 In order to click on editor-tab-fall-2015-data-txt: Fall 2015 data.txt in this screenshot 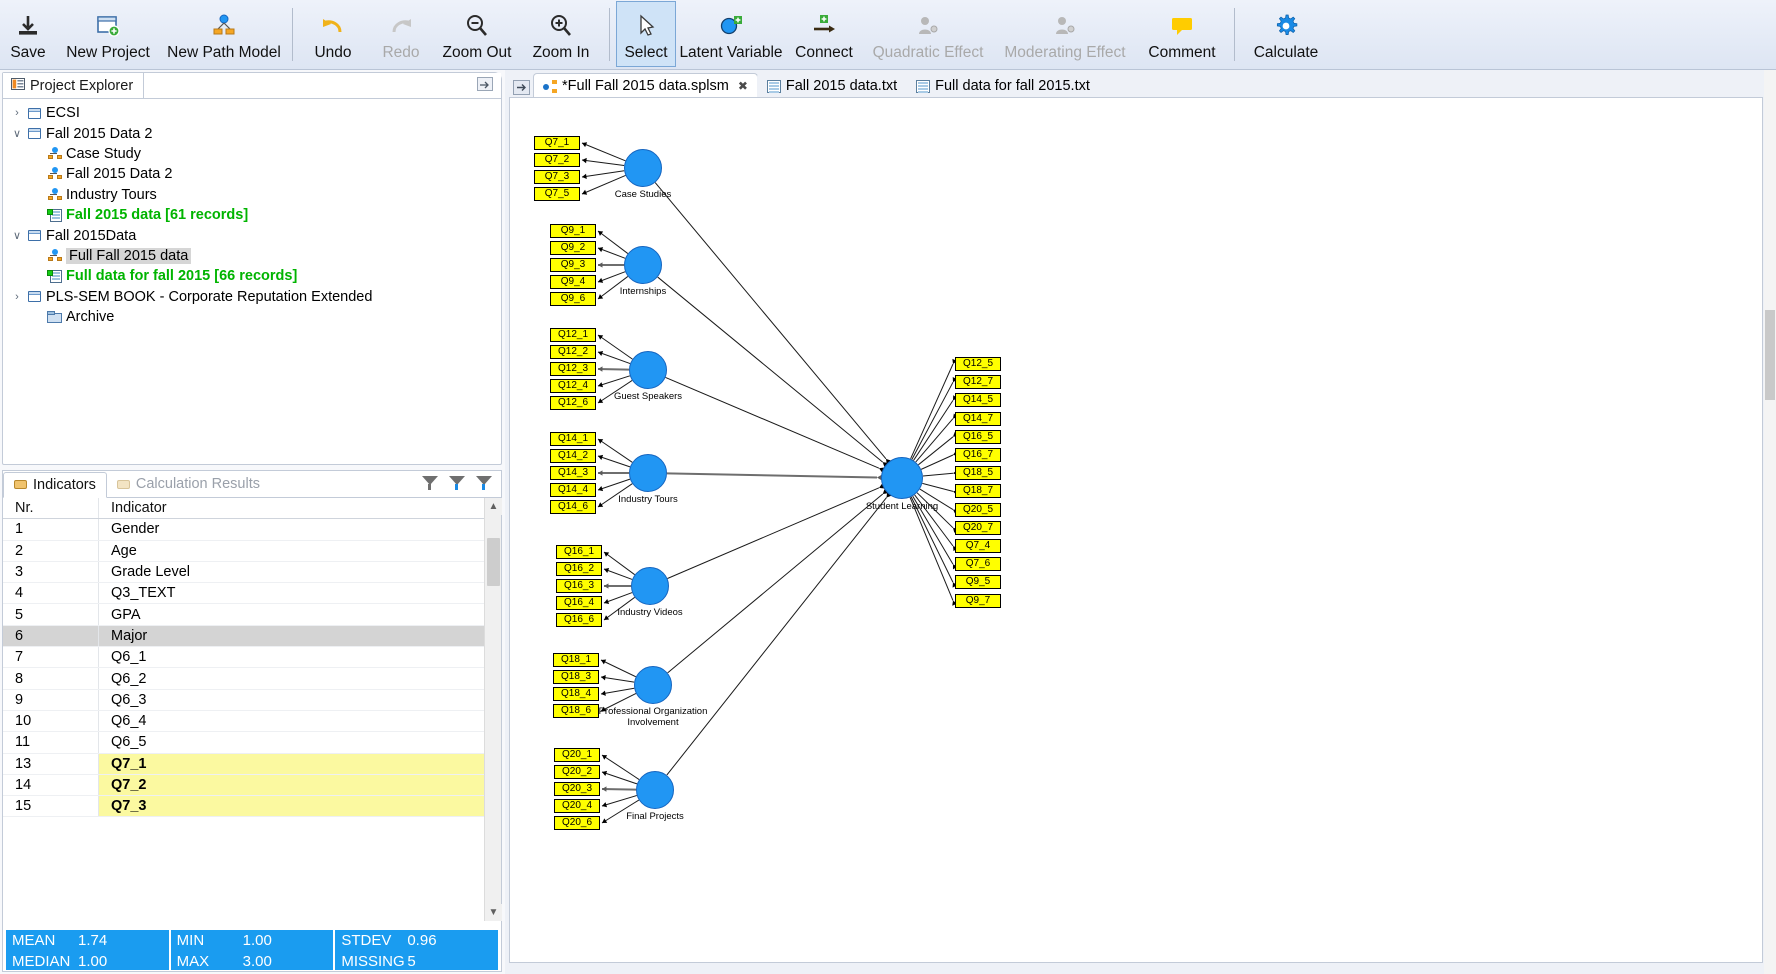, I will do `click(832, 85)`.